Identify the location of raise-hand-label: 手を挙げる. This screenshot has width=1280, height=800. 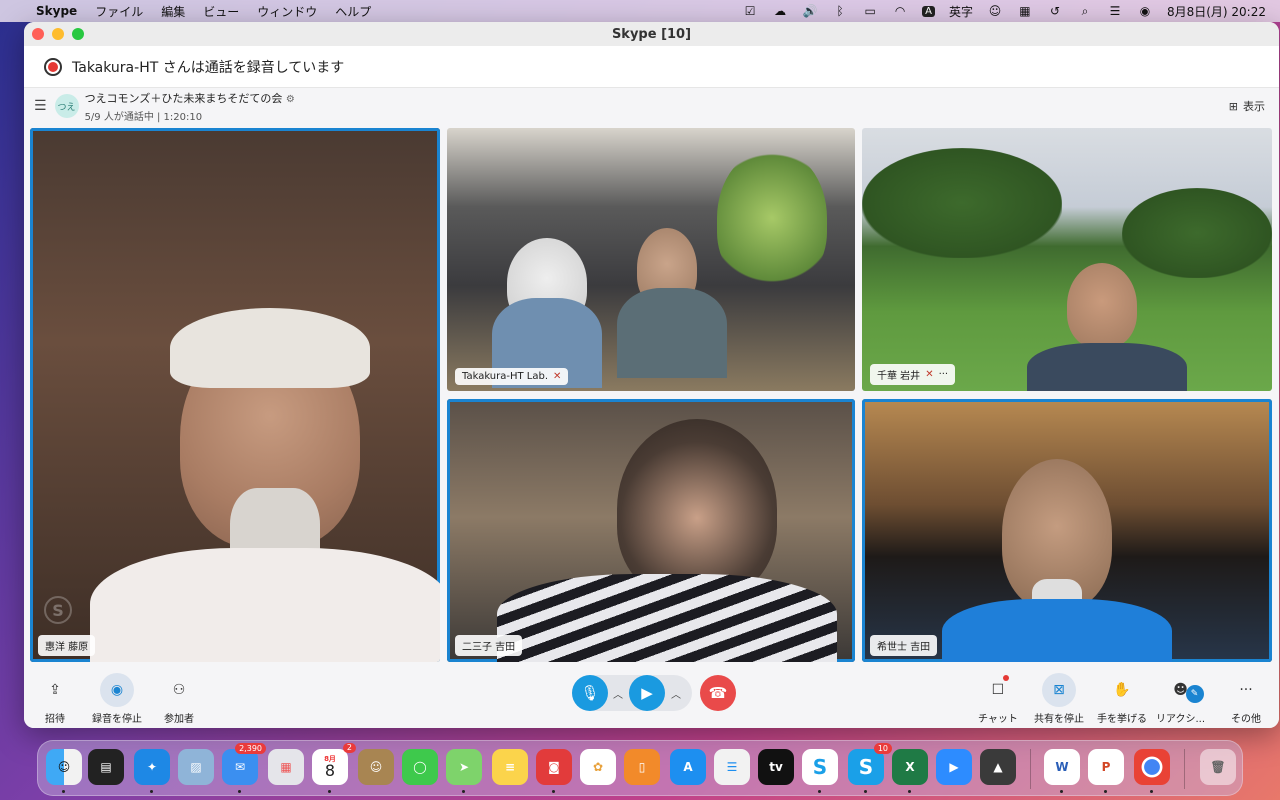
(1122, 719).